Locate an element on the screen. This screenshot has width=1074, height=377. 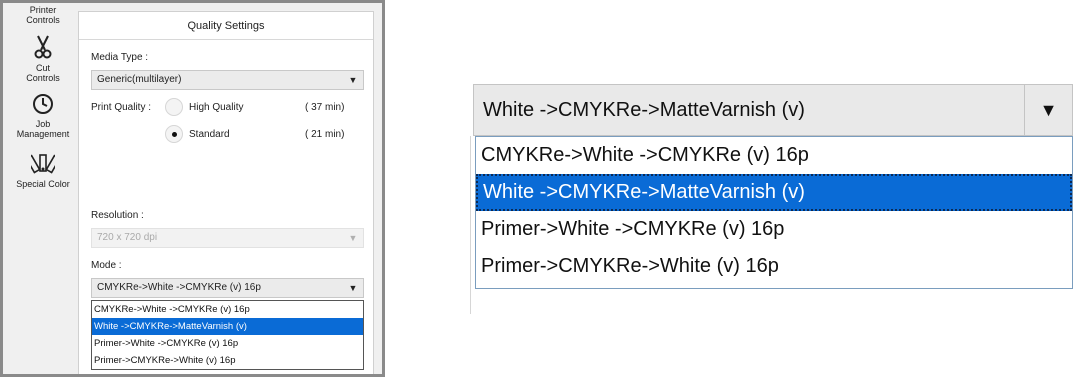
radio-selected-dot is located at coordinates (174, 134).